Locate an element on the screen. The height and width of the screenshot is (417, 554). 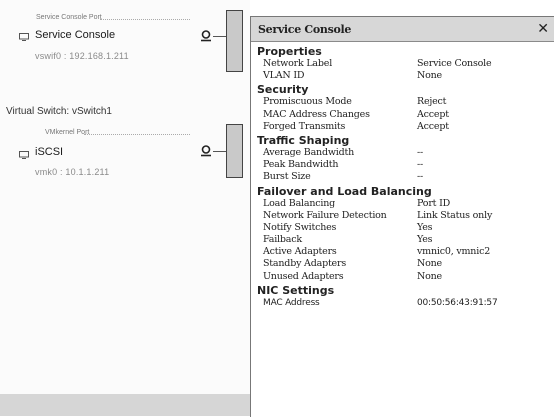
property-key: Active Adapters is located at coordinates (300, 252).